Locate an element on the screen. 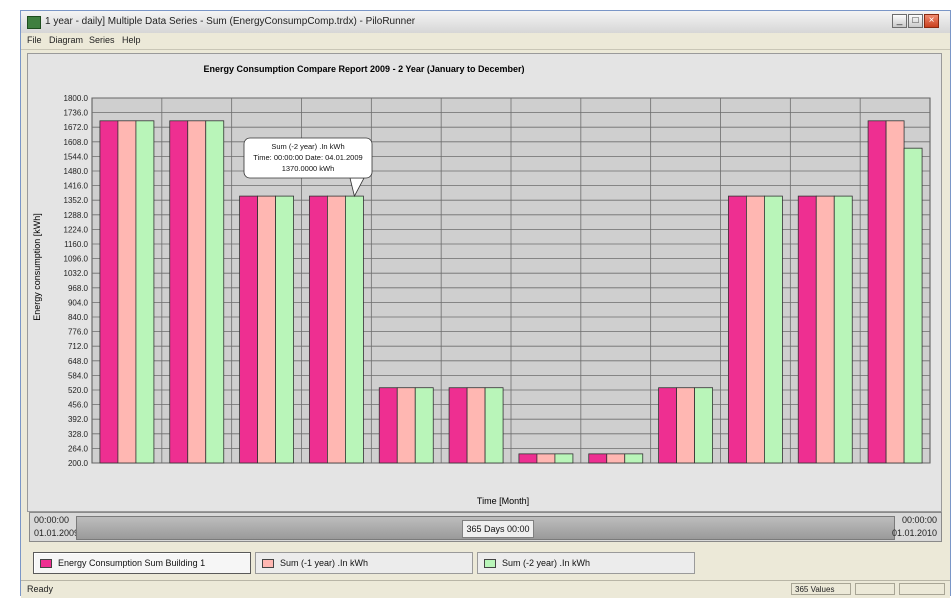 The width and height of the screenshot is (951, 598). maximize-button: □ is located at coordinates (915, 21).